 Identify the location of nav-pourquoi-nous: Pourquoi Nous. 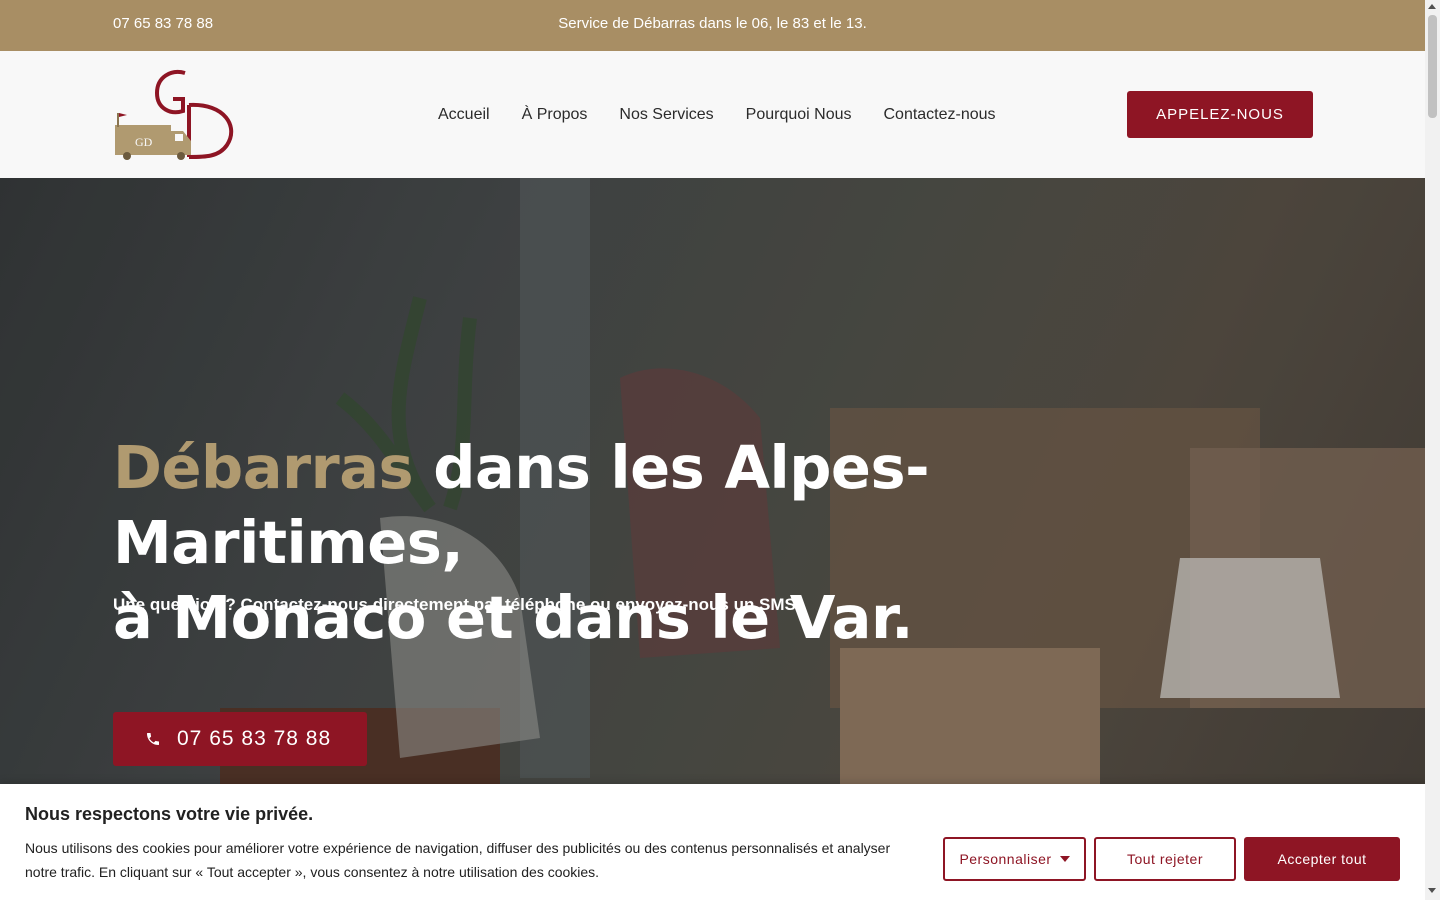
(799, 115).